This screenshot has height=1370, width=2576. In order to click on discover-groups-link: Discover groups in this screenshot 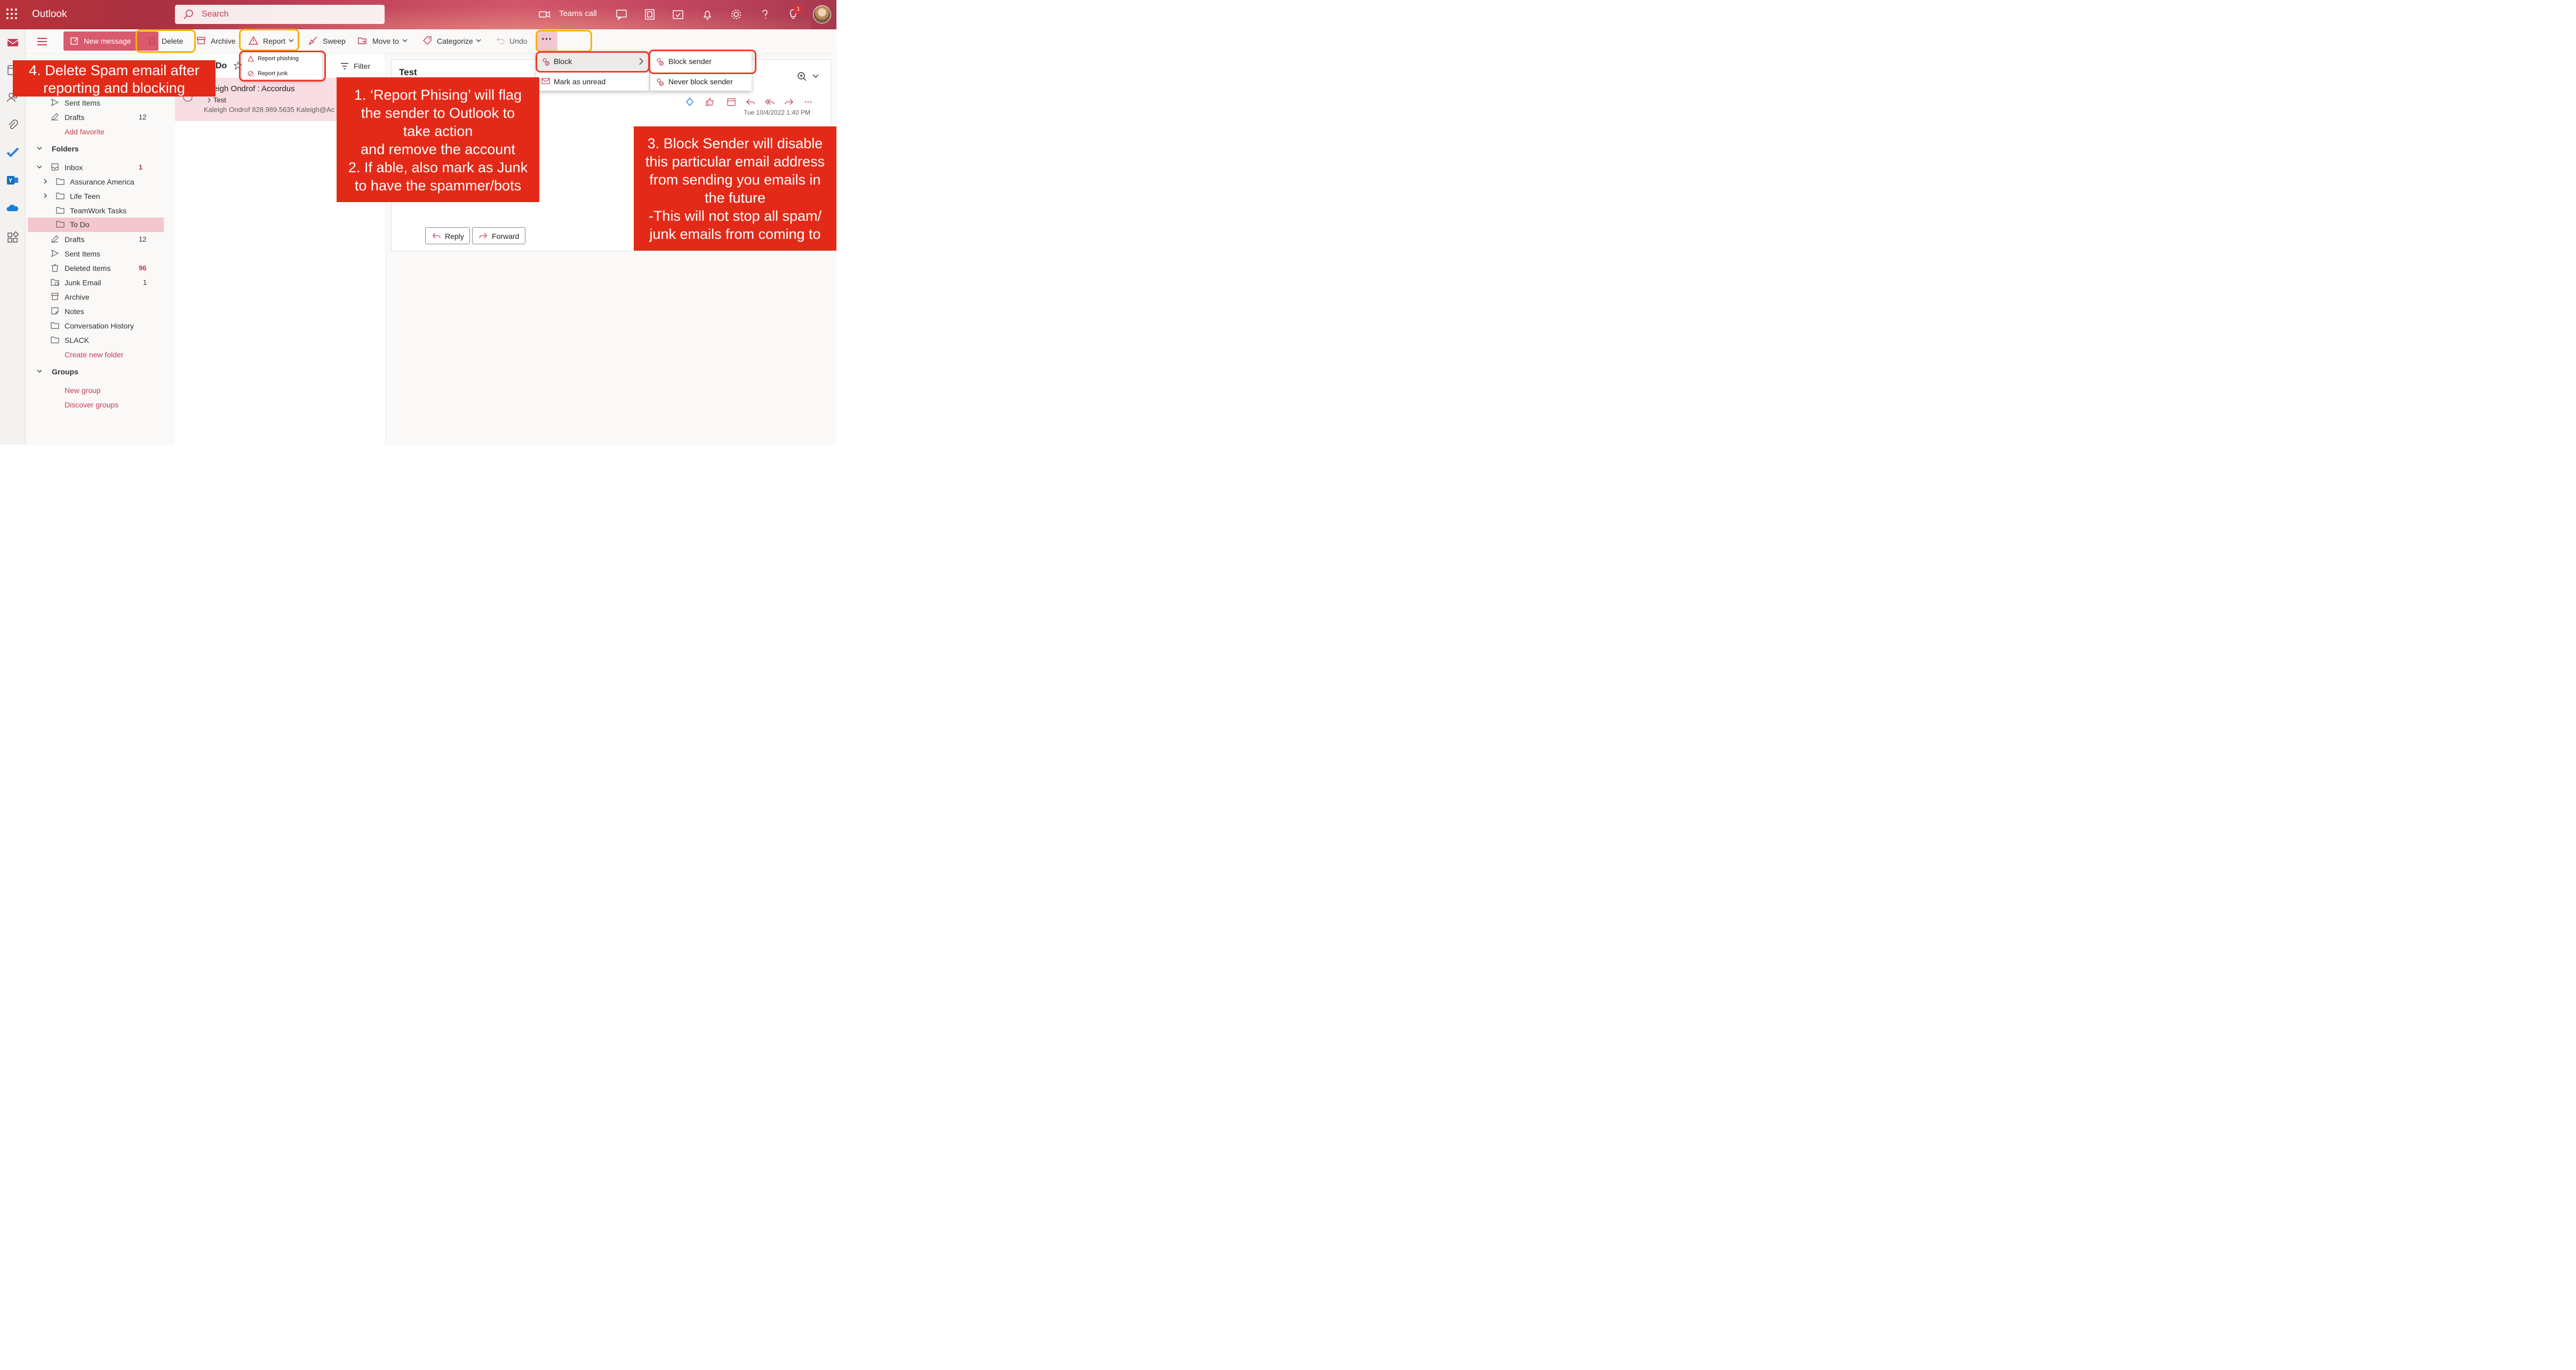, I will do `click(100, 405)`.